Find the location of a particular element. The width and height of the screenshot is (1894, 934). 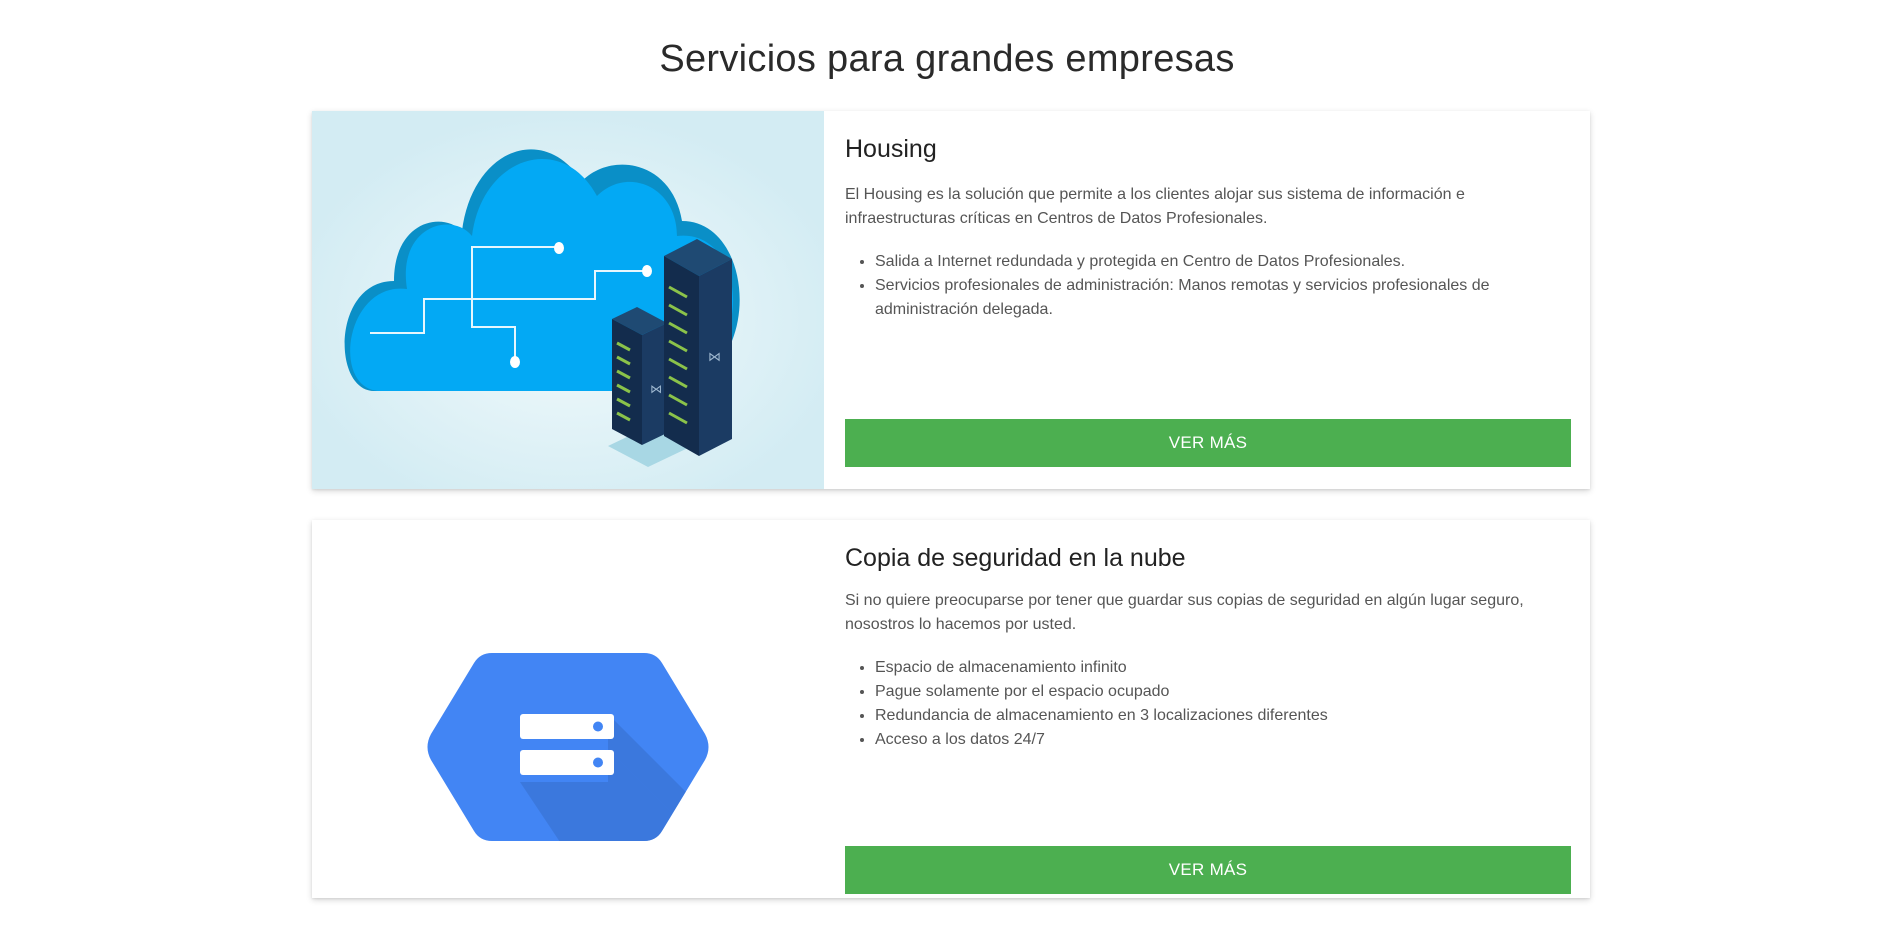

big-server-icon: ⋈ is located at coordinates (698, 347).